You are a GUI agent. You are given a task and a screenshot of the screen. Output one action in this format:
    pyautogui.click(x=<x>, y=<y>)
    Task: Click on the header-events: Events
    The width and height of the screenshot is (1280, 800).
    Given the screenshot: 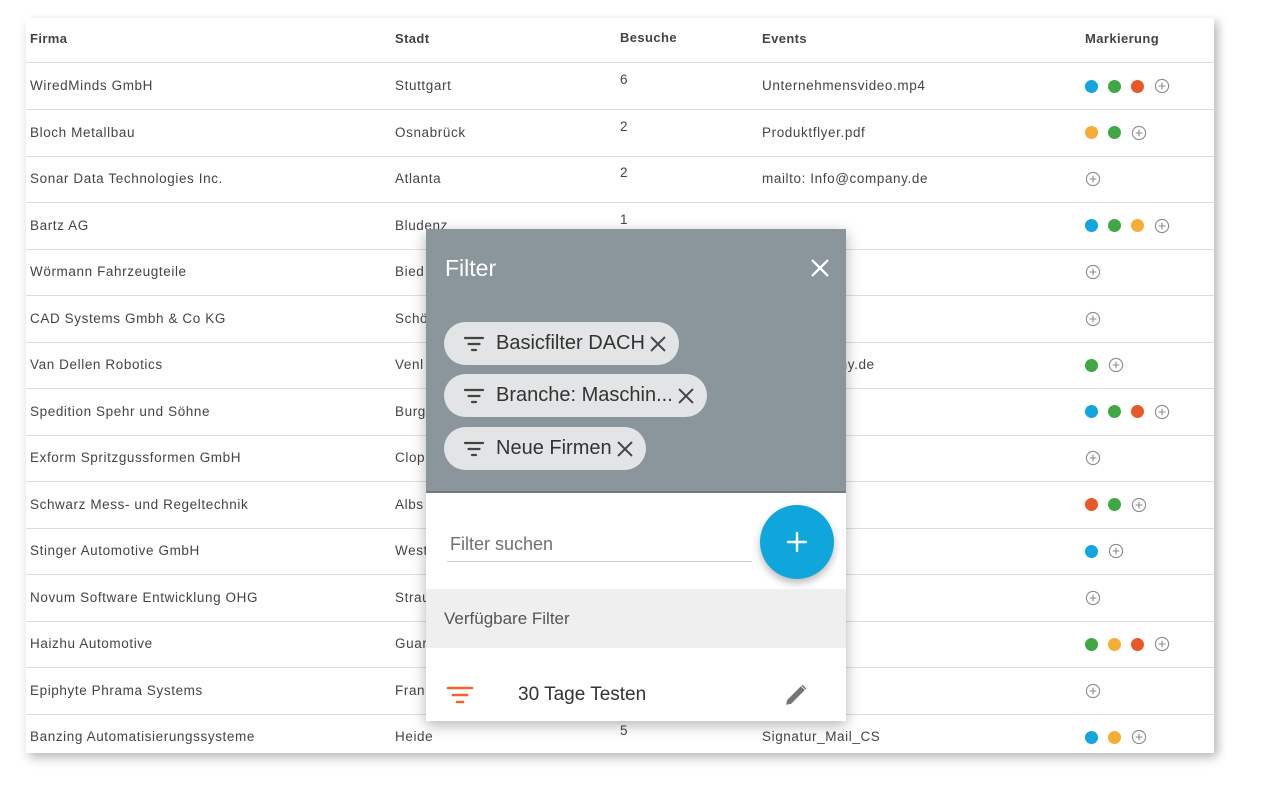 What is the action you would take?
    pyautogui.click(x=784, y=38)
    